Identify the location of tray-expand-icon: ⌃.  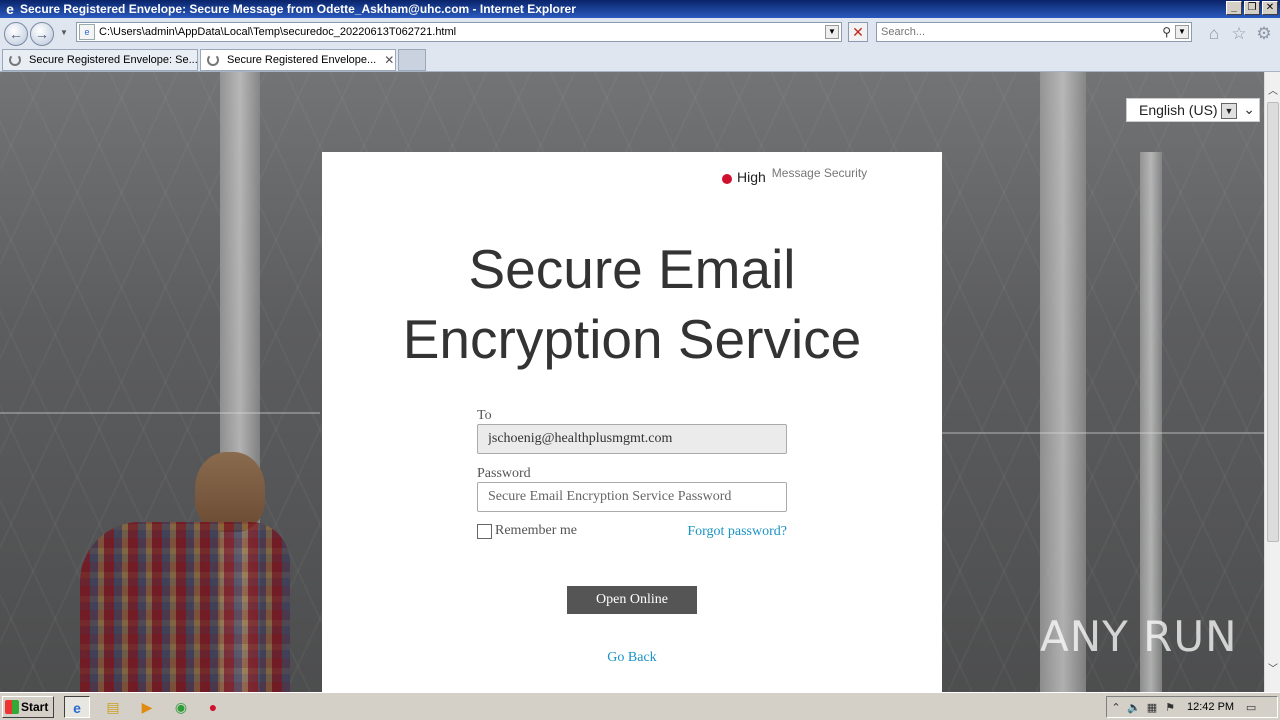
(1116, 707).